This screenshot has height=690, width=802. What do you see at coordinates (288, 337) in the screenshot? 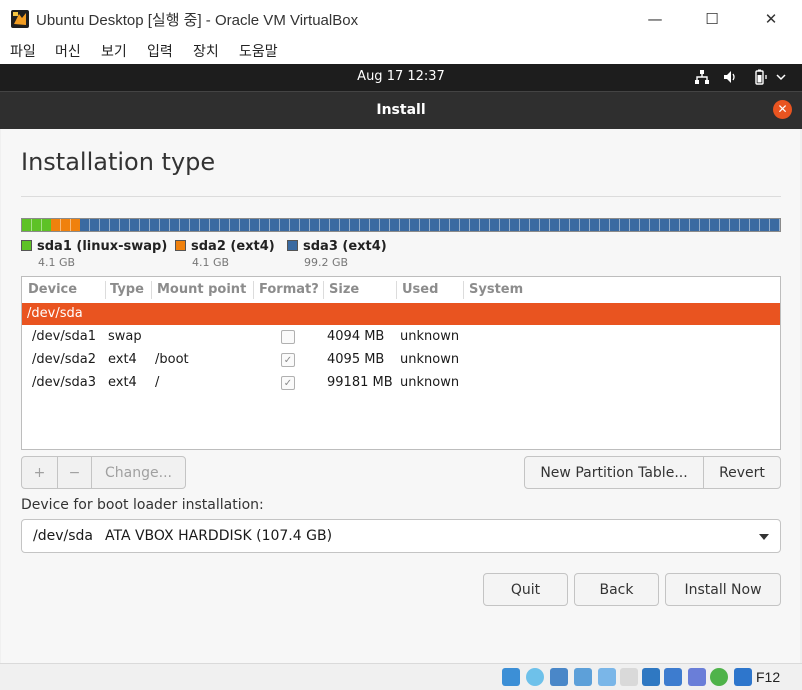
I see `format-checkbox` at bounding box center [288, 337].